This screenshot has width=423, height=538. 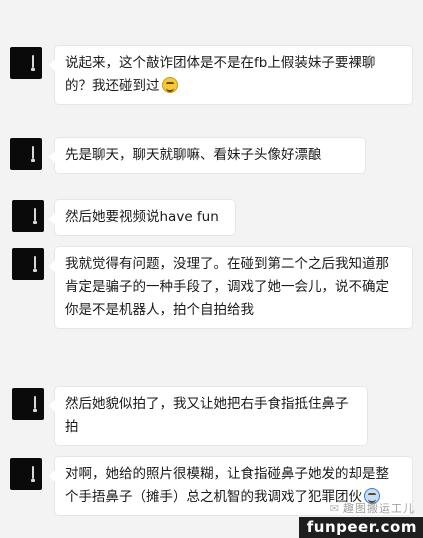 I want to click on watermark-text: 趣图搬运工儿, so click(x=379, y=508).